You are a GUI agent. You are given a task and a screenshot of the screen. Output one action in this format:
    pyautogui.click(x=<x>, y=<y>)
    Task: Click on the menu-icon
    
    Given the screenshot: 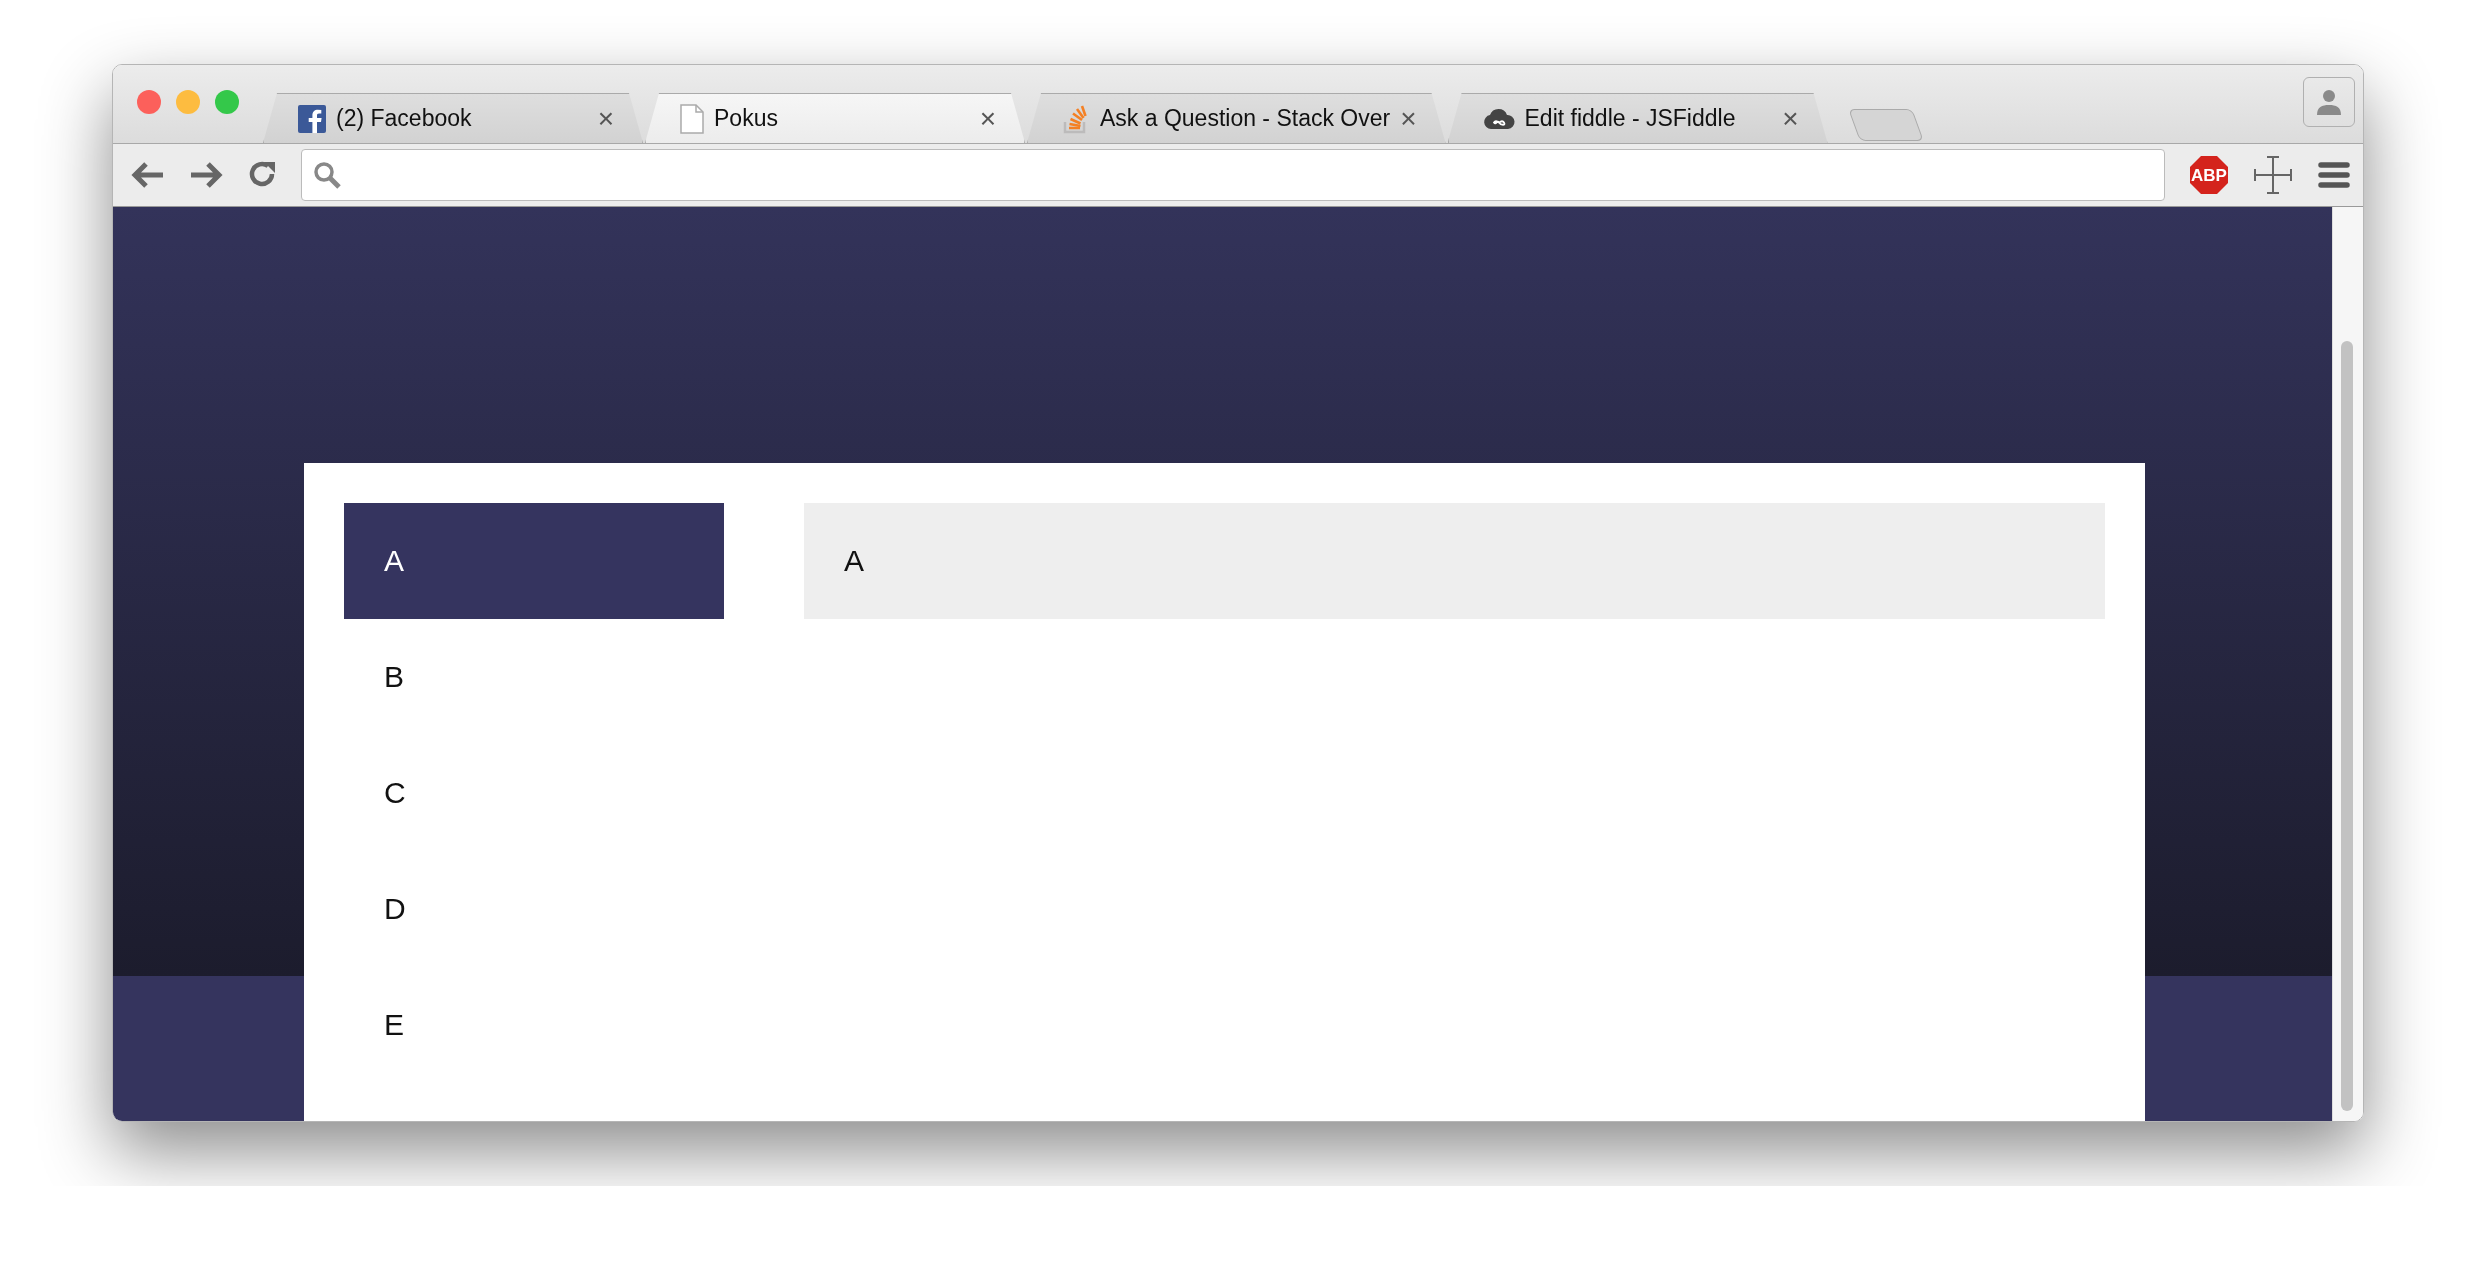 What is the action you would take?
    pyautogui.click(x=2334, y=175)
    